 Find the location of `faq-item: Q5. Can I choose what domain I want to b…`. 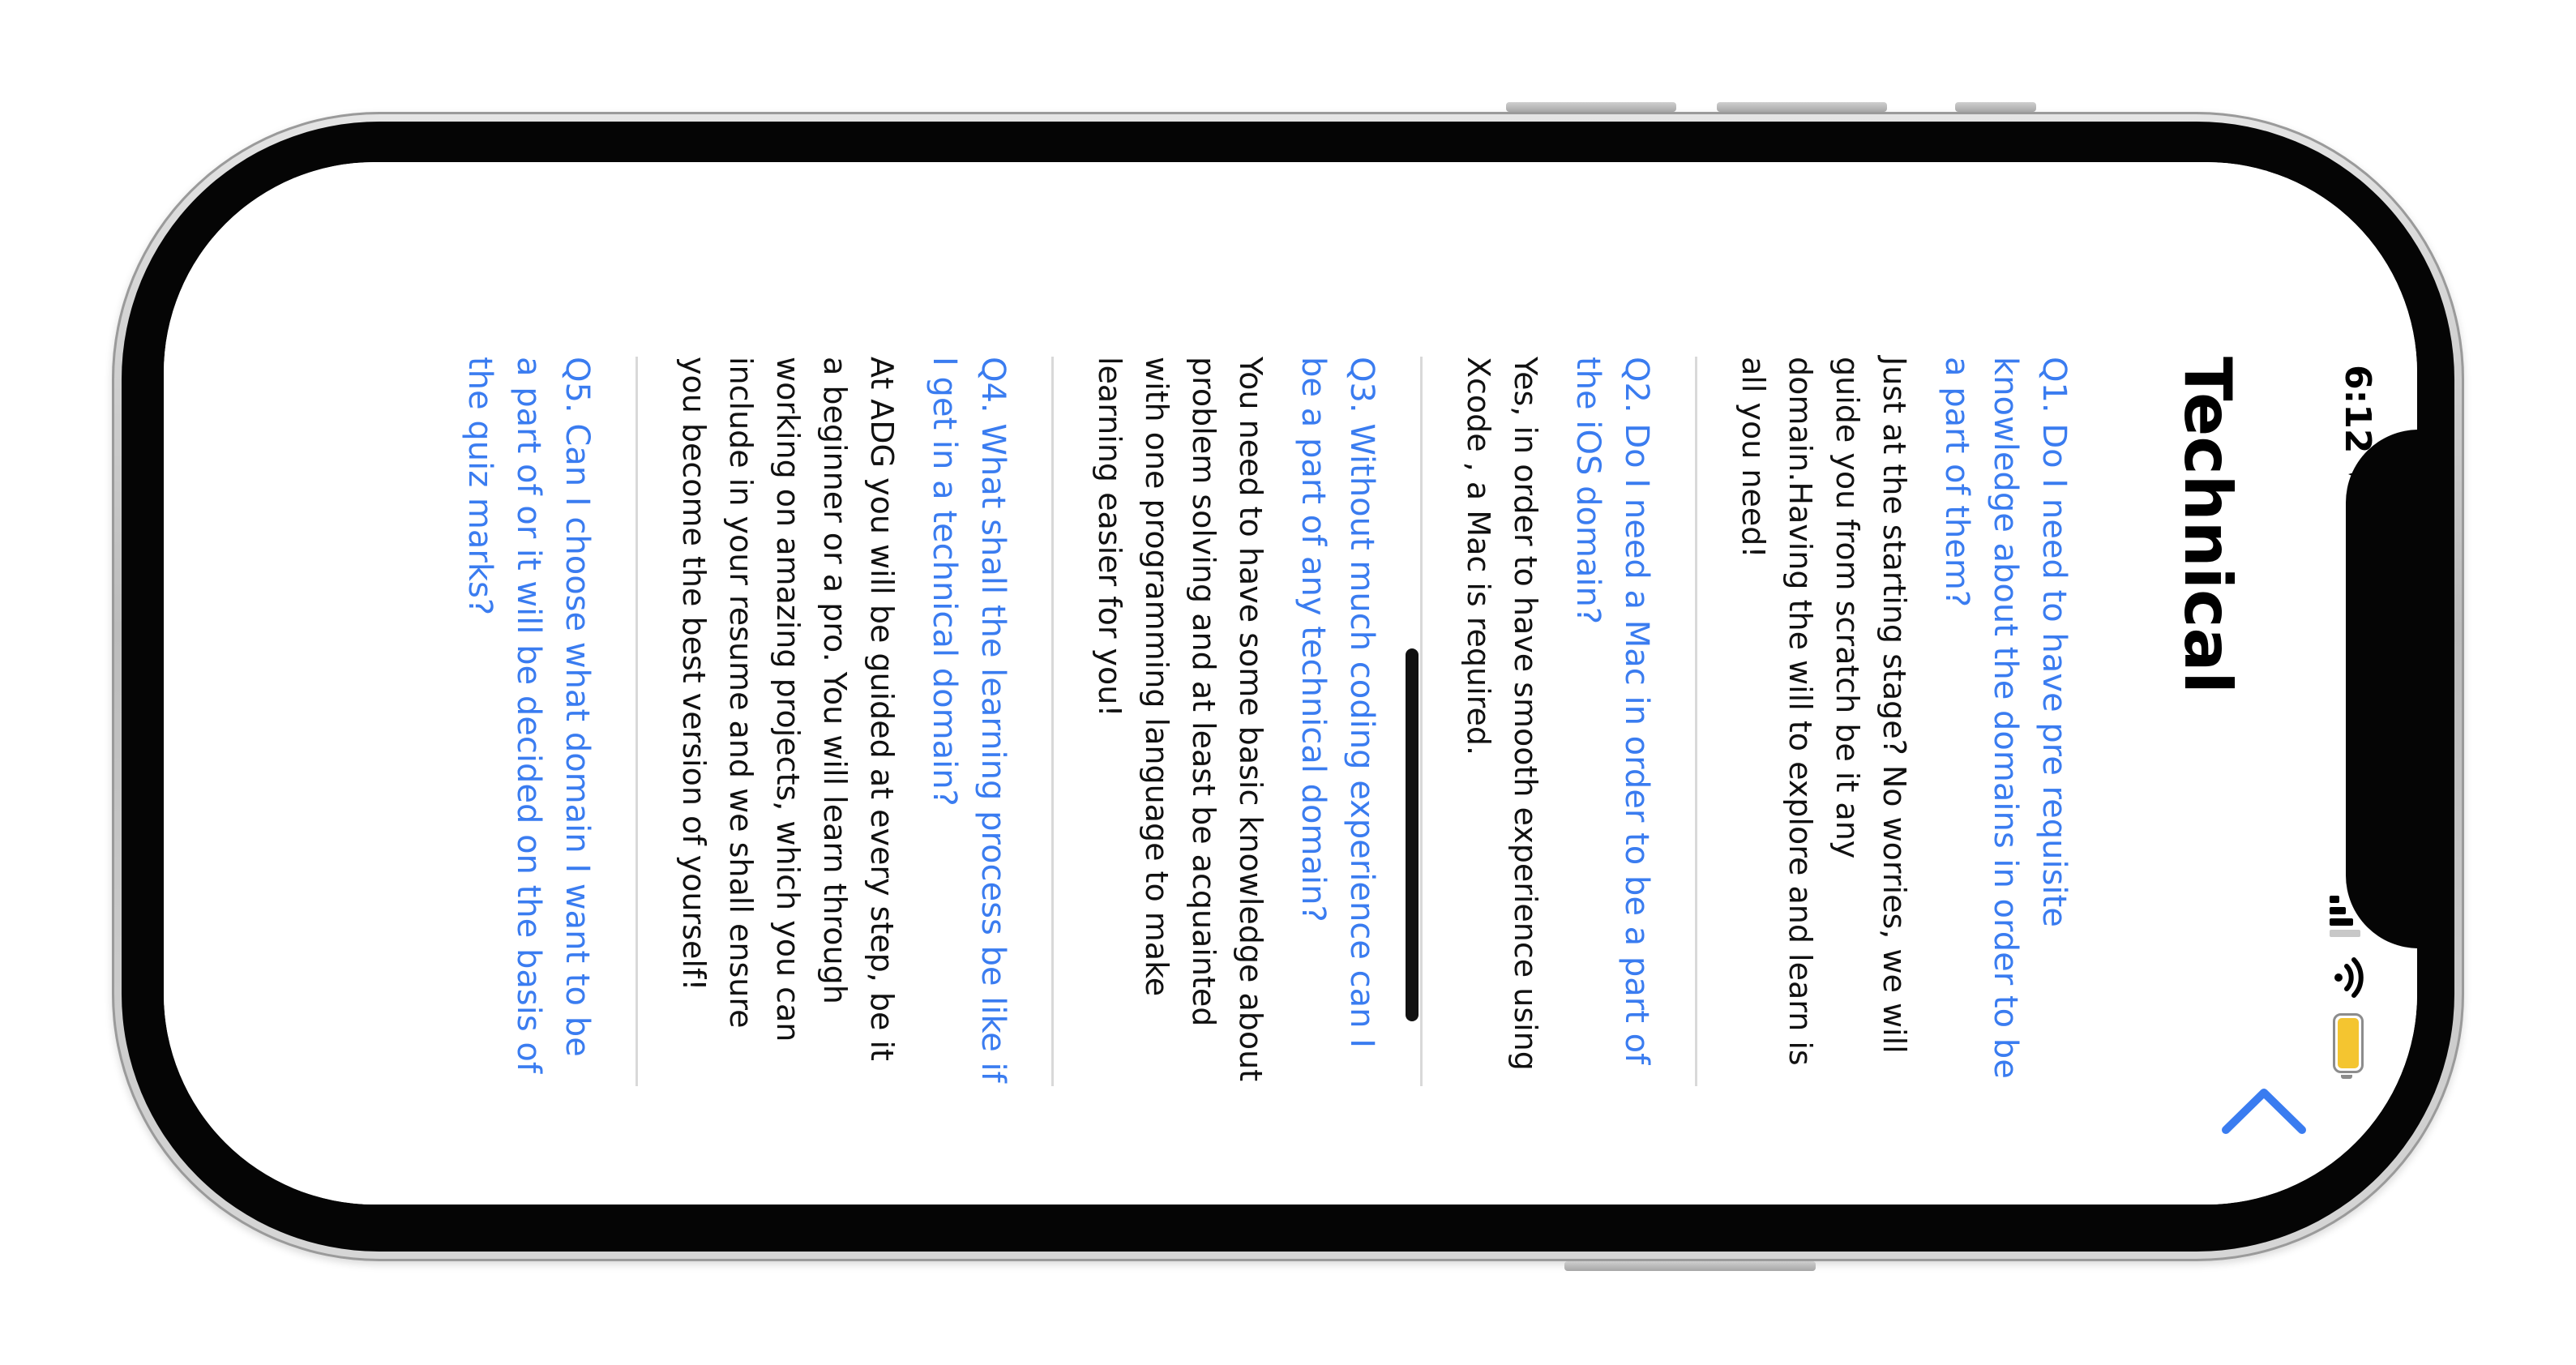

faq-item: Q5. Can I choose what domain I want to b… is located at coordinates (505, 721).